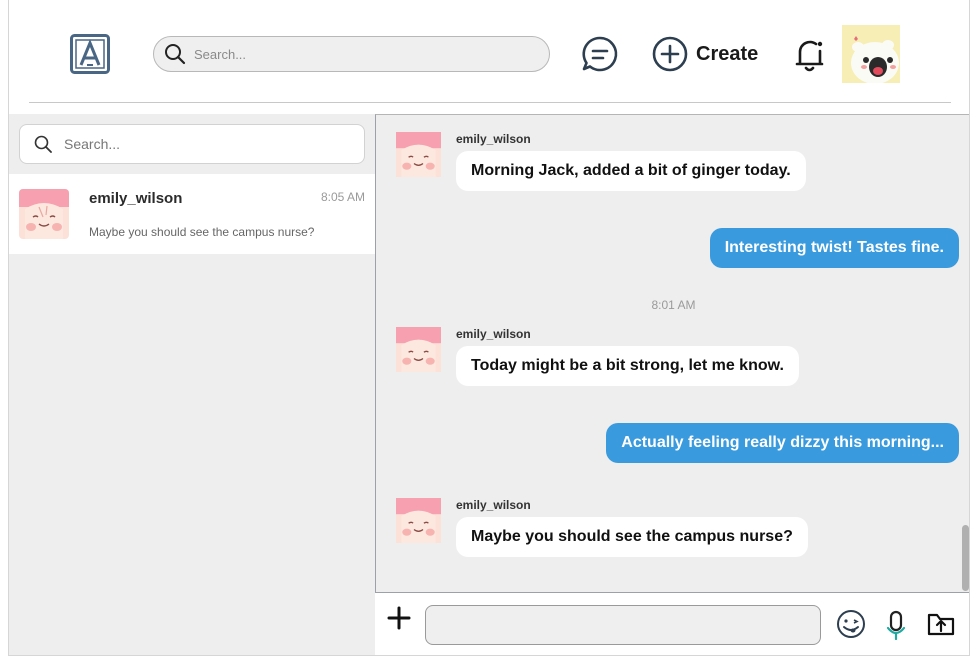 The height and width of the screenshot is (663, 978). I want to click on user-avatar, so click(871, 54).